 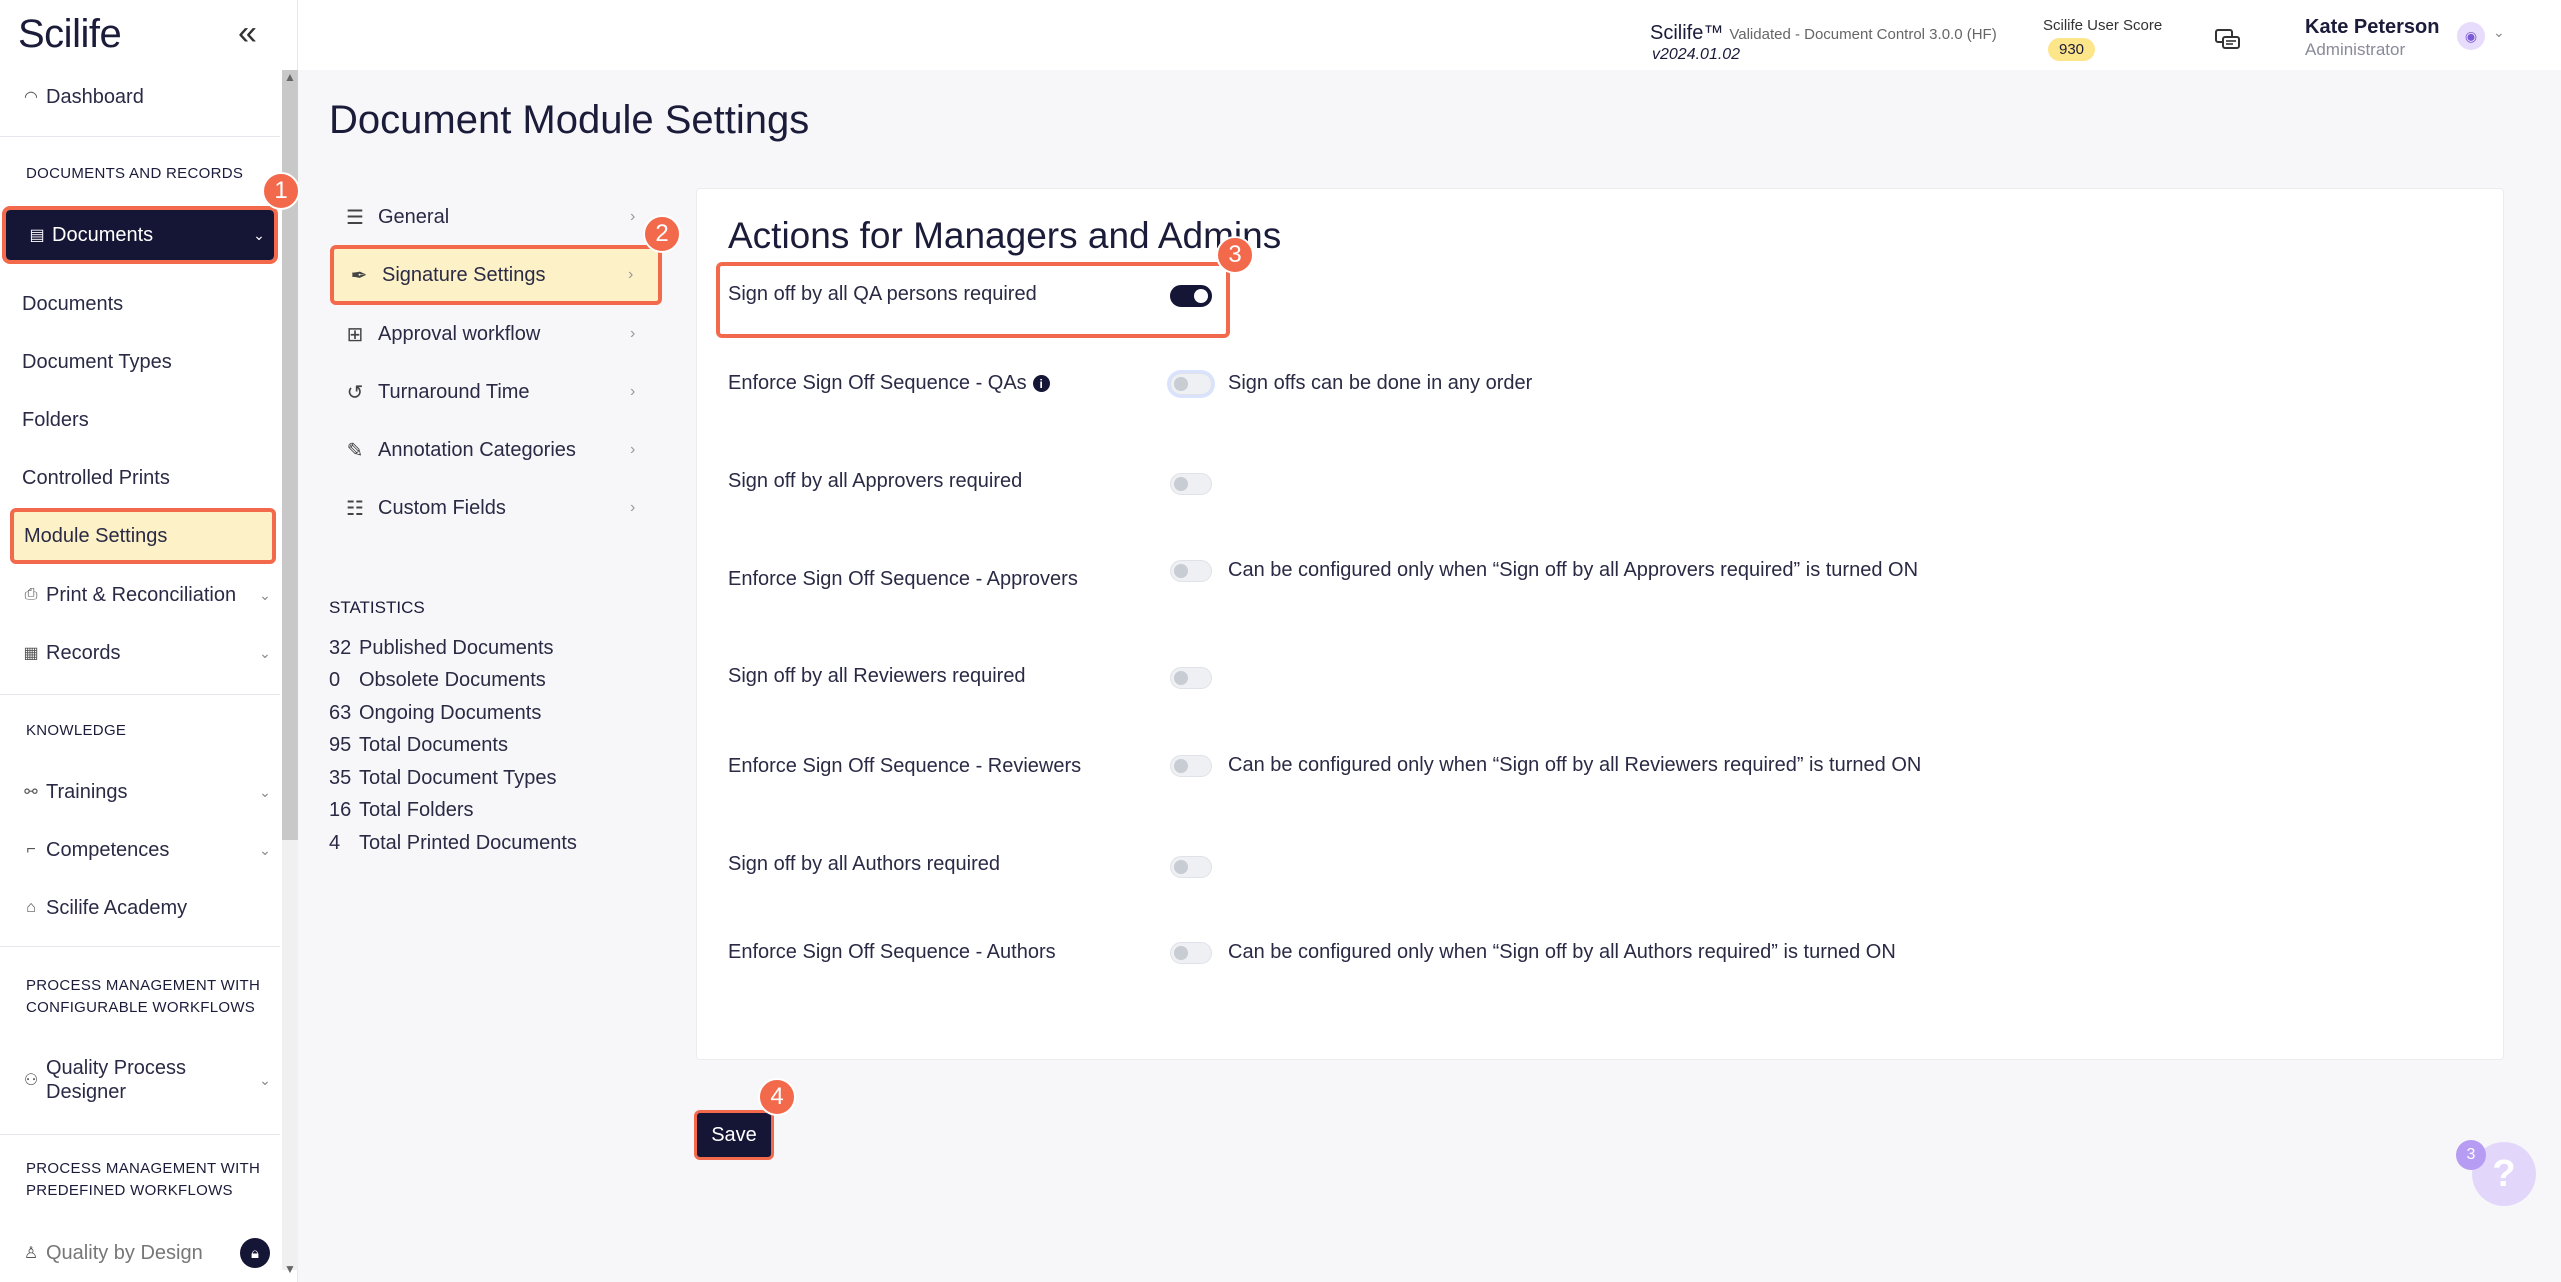 What do you see at coordinates (1863, 34) in the screenshot?
I see `app-validation-status: Validated - Document Control 3.0.0 (HF)` at bounding box center [1863, 34].